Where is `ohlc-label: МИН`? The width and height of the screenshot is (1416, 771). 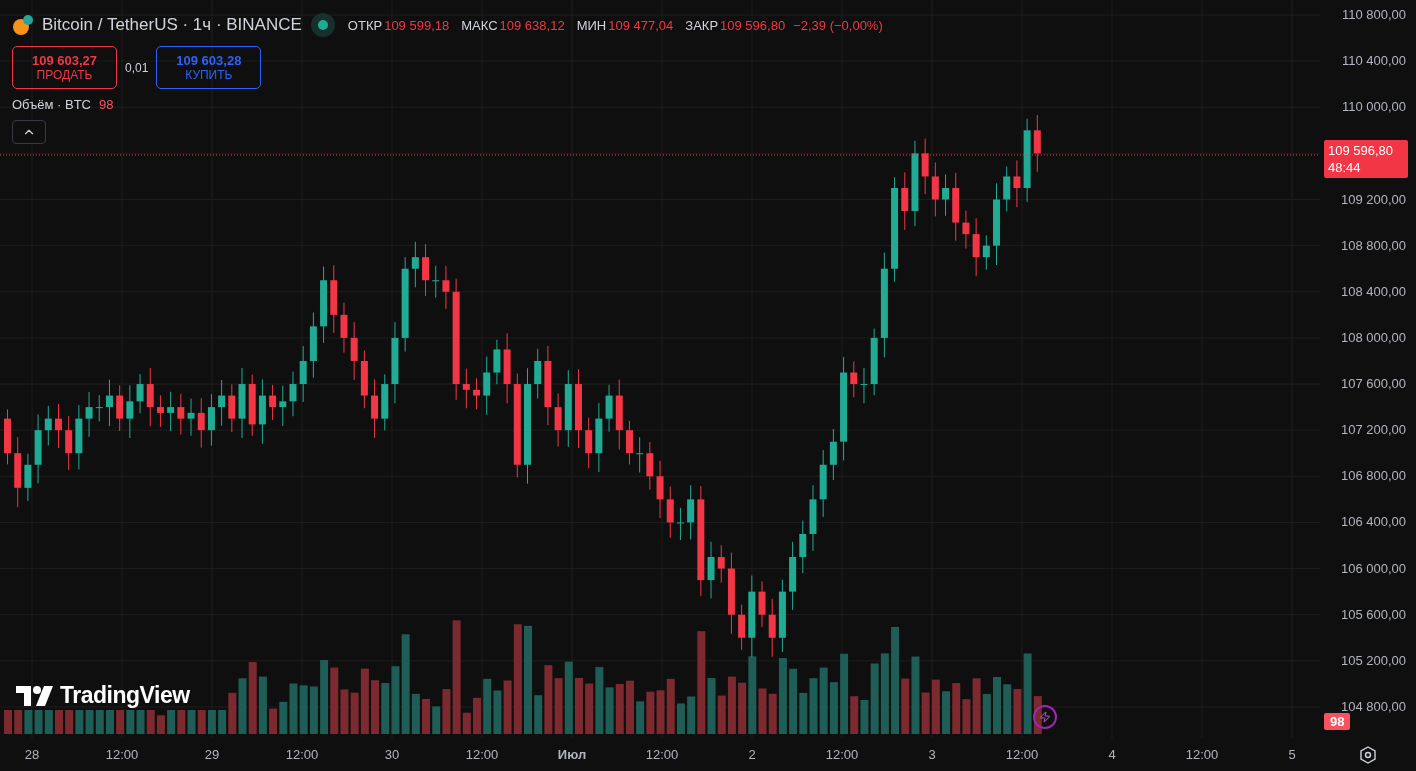 ohlc-label: МИН is located at coordinates (591, 25).